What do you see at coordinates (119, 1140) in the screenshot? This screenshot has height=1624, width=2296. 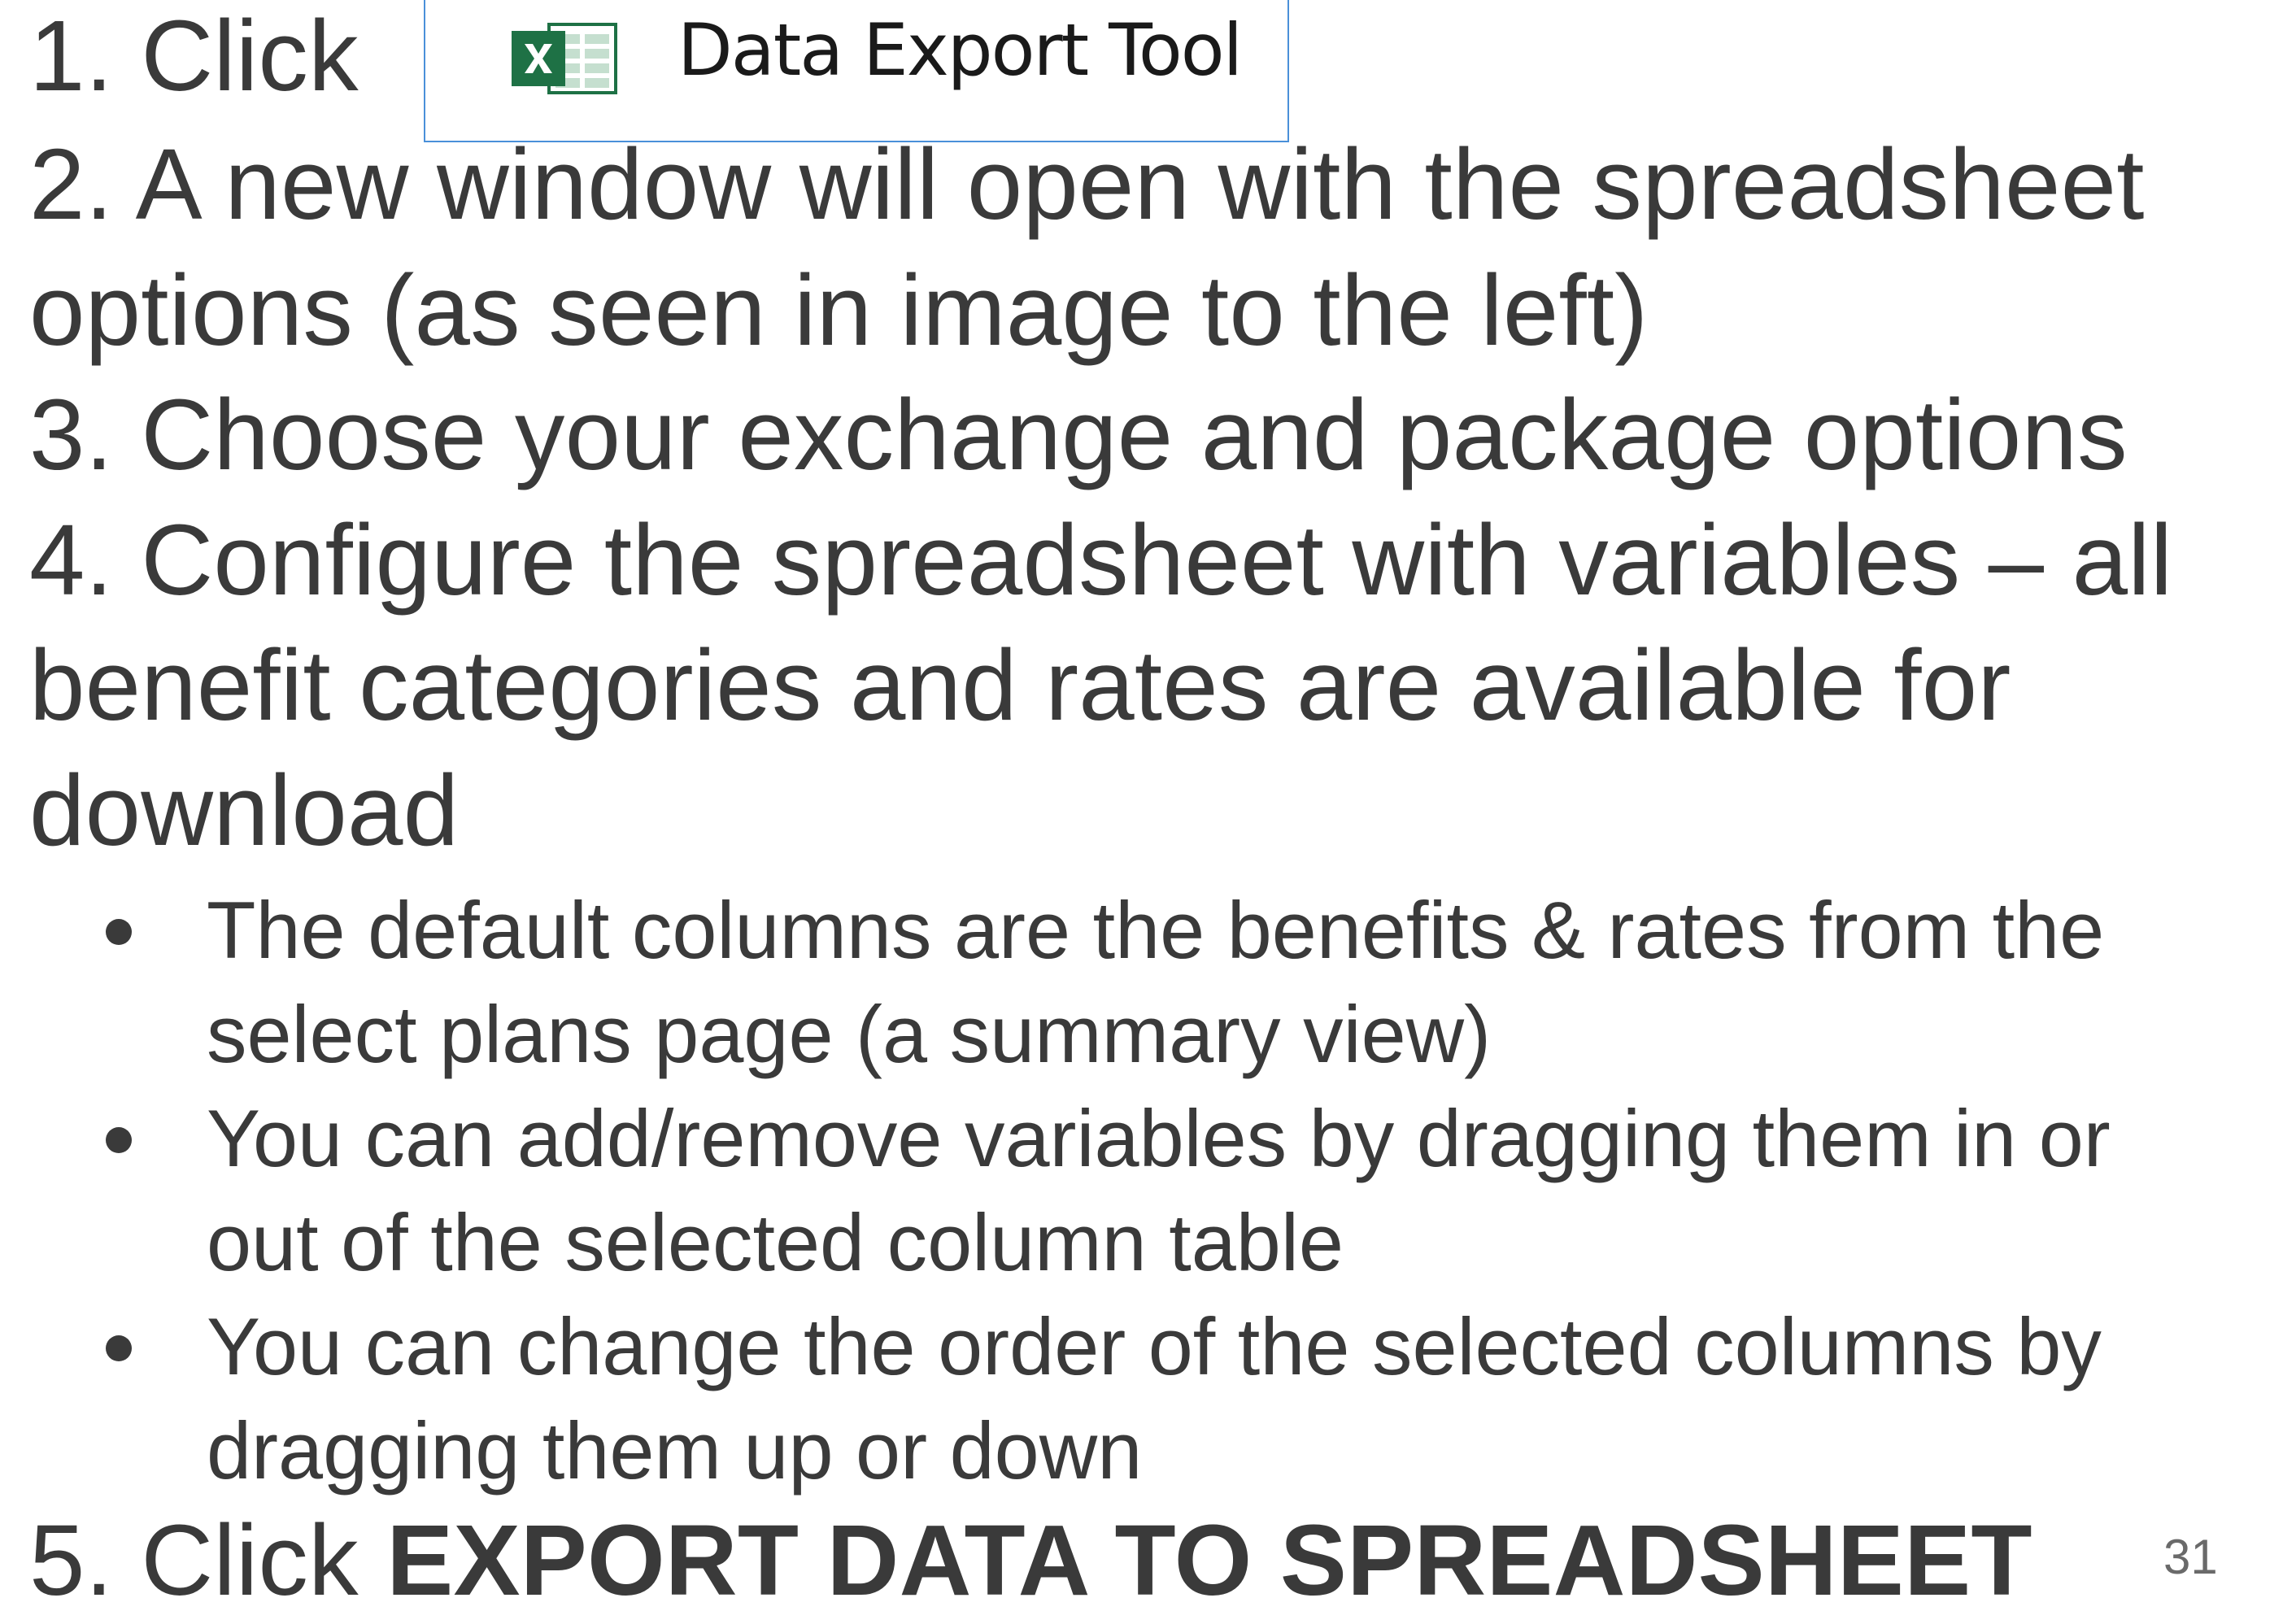 I see `bullet-2-dot` at bounding box center [119, 1140].